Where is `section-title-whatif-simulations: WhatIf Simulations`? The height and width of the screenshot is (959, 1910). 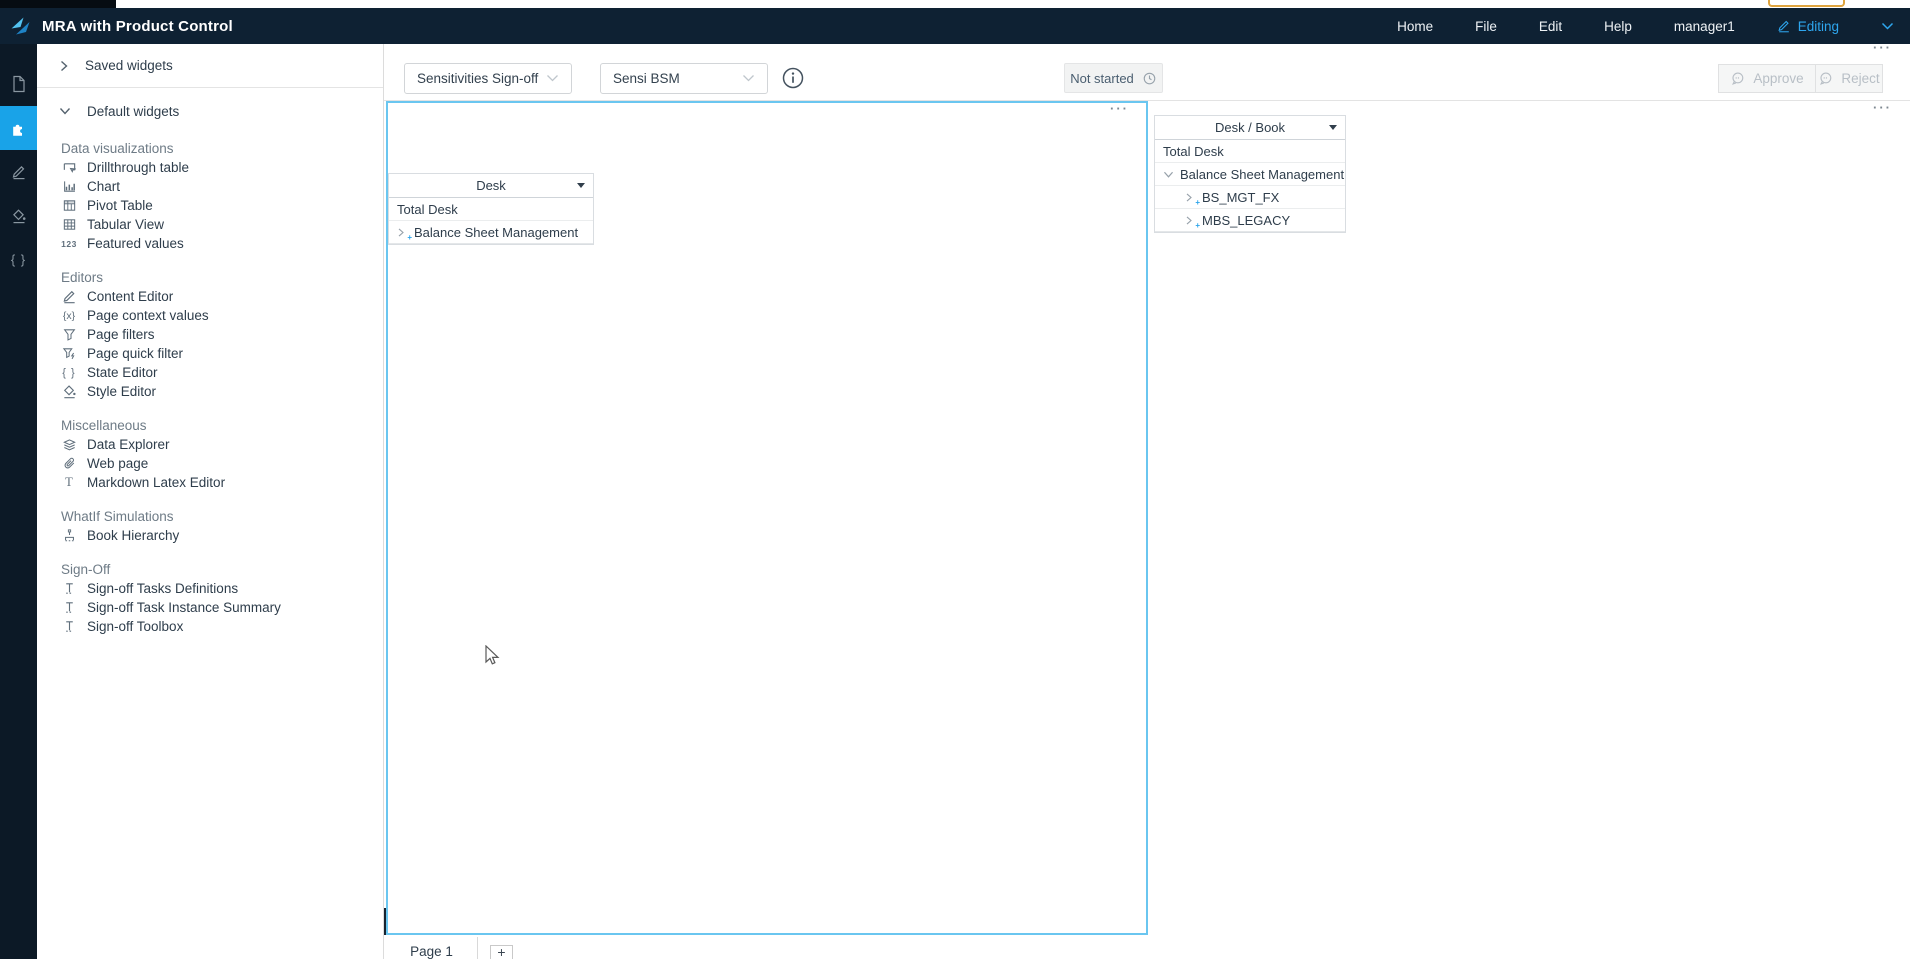 section-title-whatif-simulations: WhatIf Simulations is located at coordinates (117, 516).